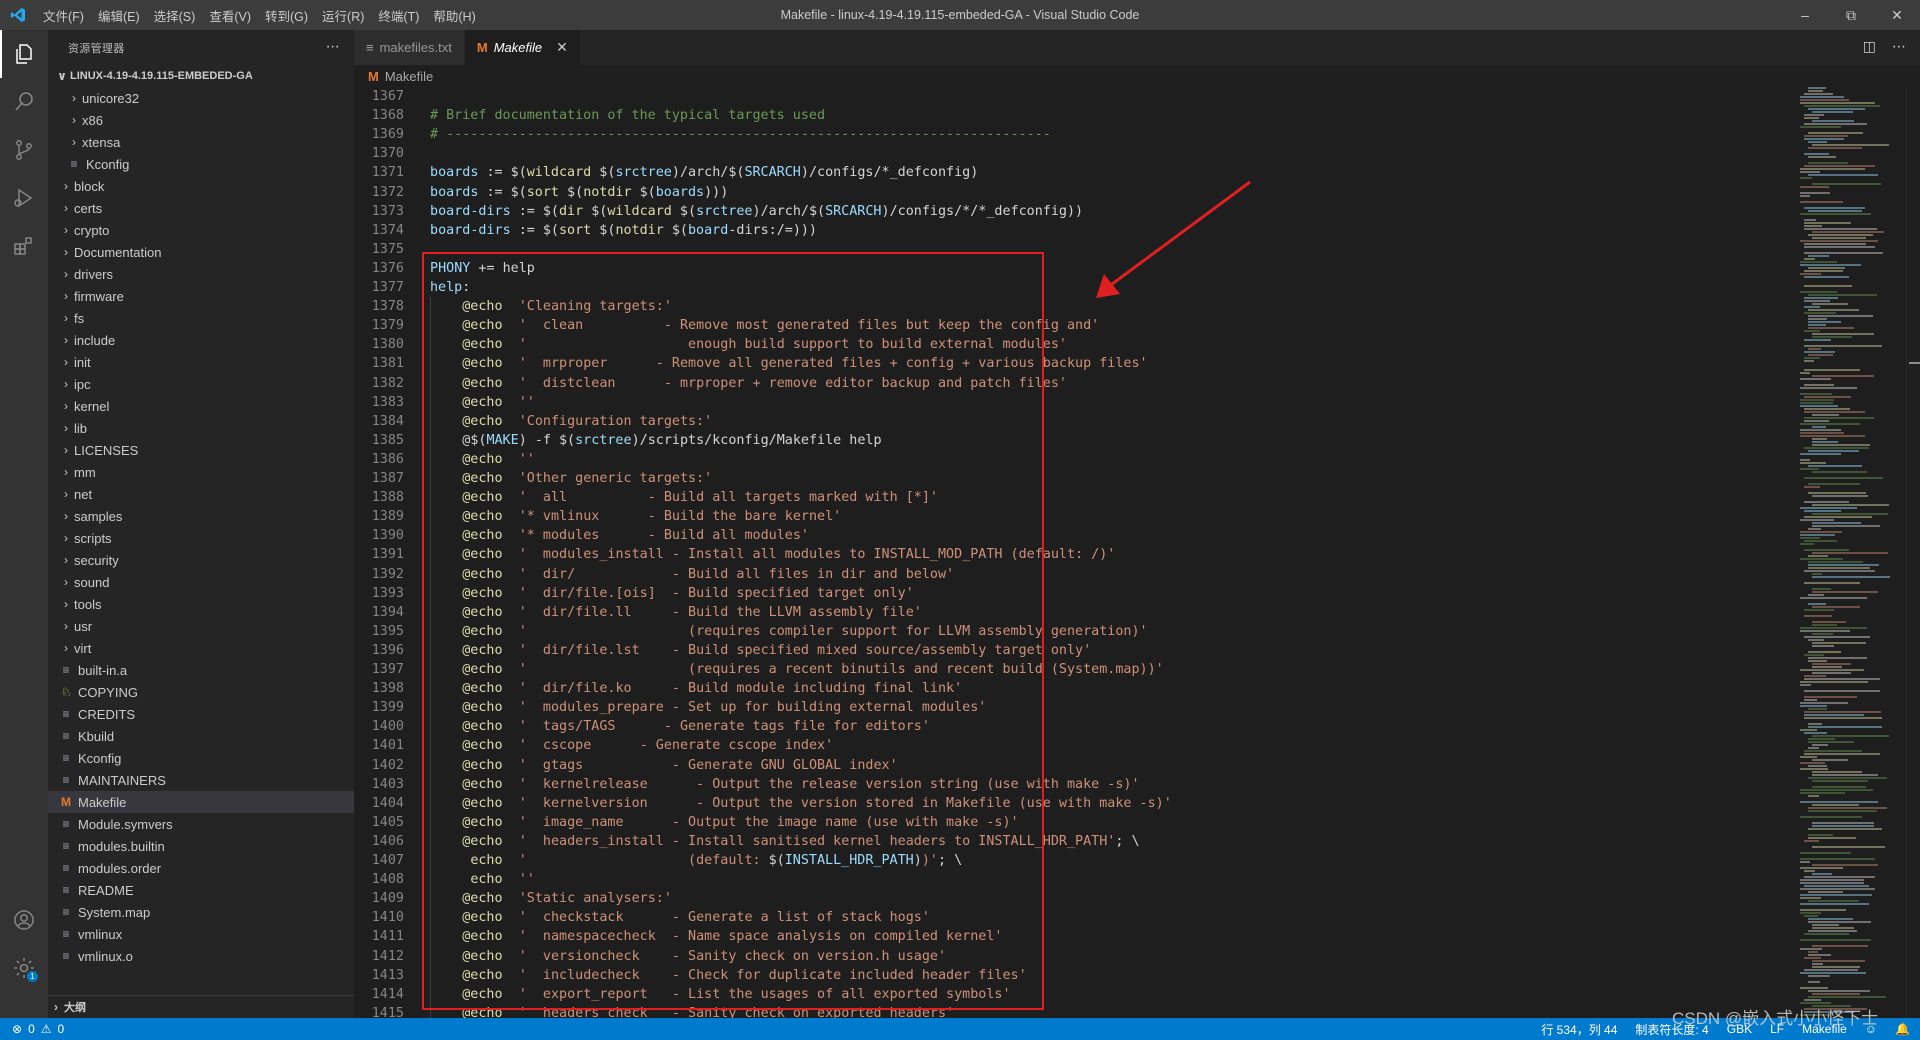 The height and width of the screenshot is (1040, 1920). Describe the element at coordinates (567, 307) in the screenshot. I see `code-text: @echo 'Cleaning targets:'` at that location.